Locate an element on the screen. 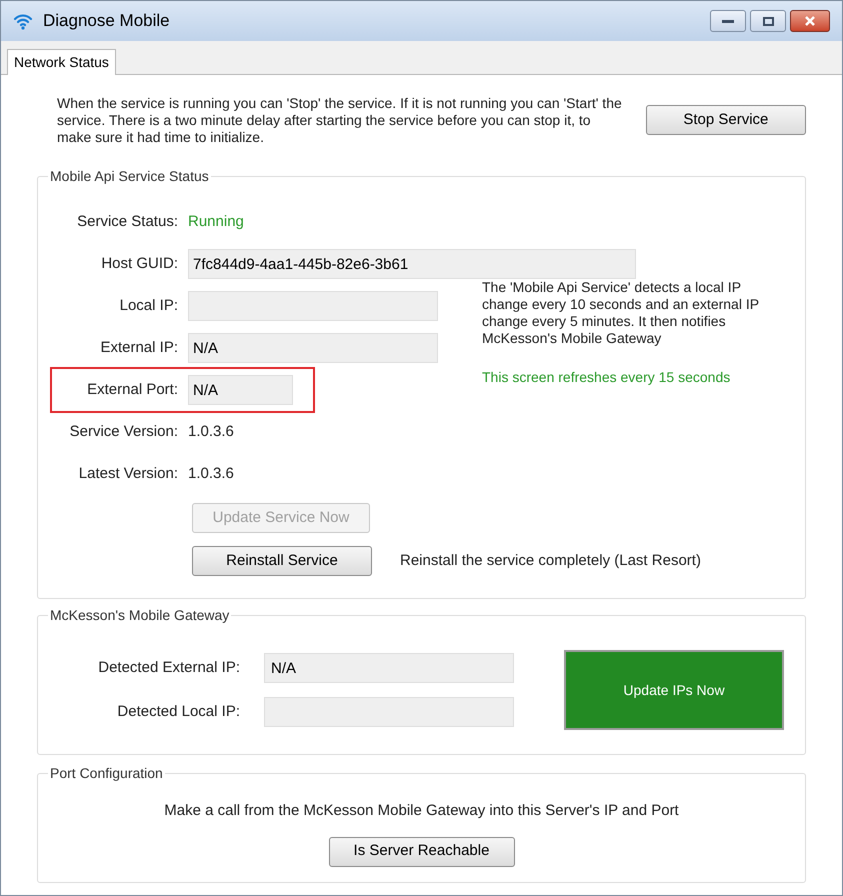  field-label: Latest Version: is located at coordinates (128, 474).